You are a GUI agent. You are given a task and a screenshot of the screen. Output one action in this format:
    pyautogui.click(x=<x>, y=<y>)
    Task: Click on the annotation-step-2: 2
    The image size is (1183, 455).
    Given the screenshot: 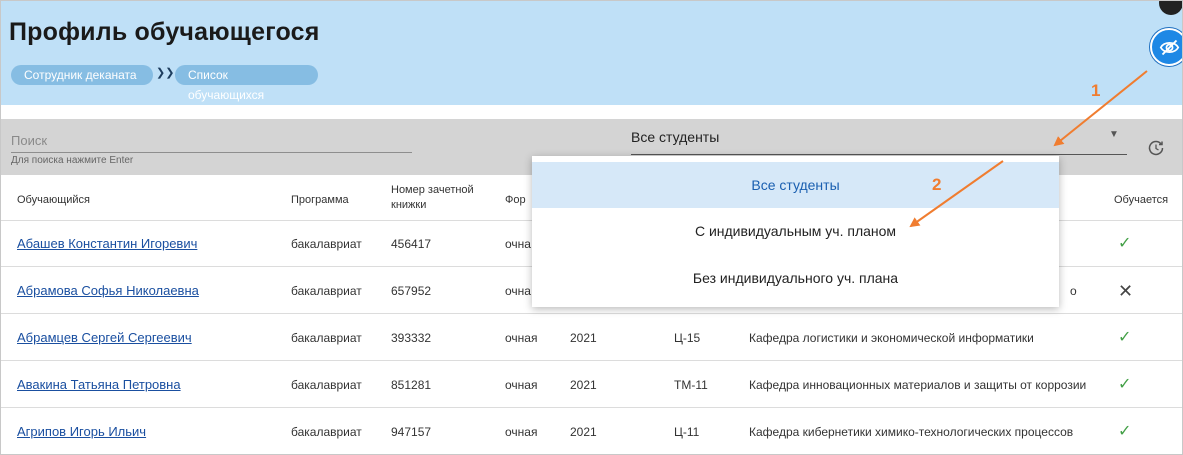 What is the action you would take?
    pyautogui.click(x=937, y=184)
    